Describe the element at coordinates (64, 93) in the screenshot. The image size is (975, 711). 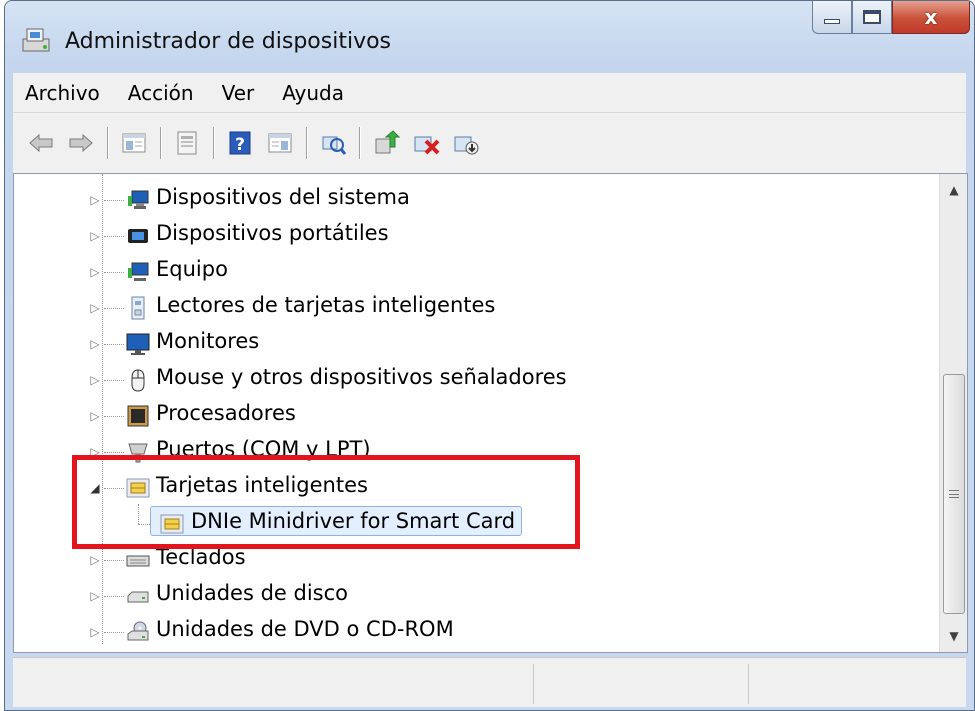
I see `menu-archivo: Archivo` at that location.